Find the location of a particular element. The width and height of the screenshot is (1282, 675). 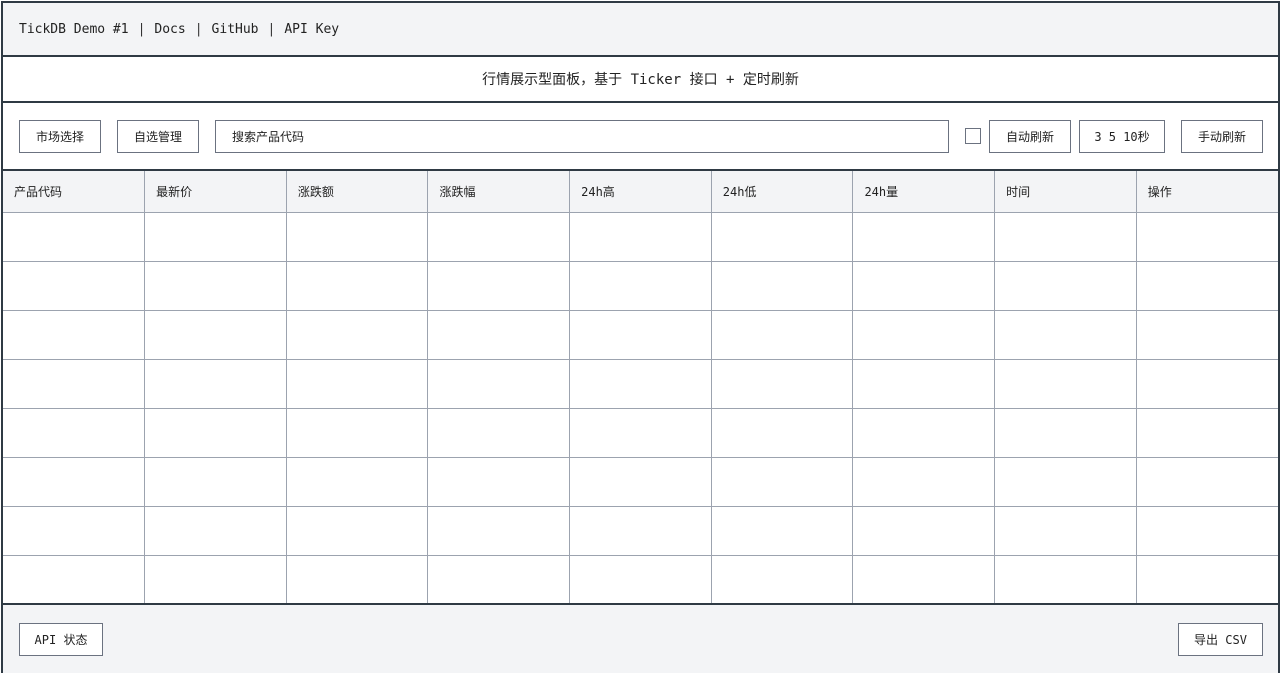

manual-refresh-button: 手动刷新 is located at coordinates (1222, 136).